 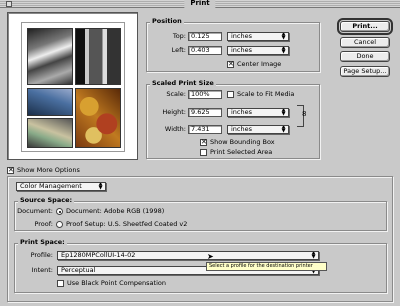 What do you see at coordinates (304, 114) in the screenshot?
I see `link-chain-icon: 8` at bounding box center [304, 114].